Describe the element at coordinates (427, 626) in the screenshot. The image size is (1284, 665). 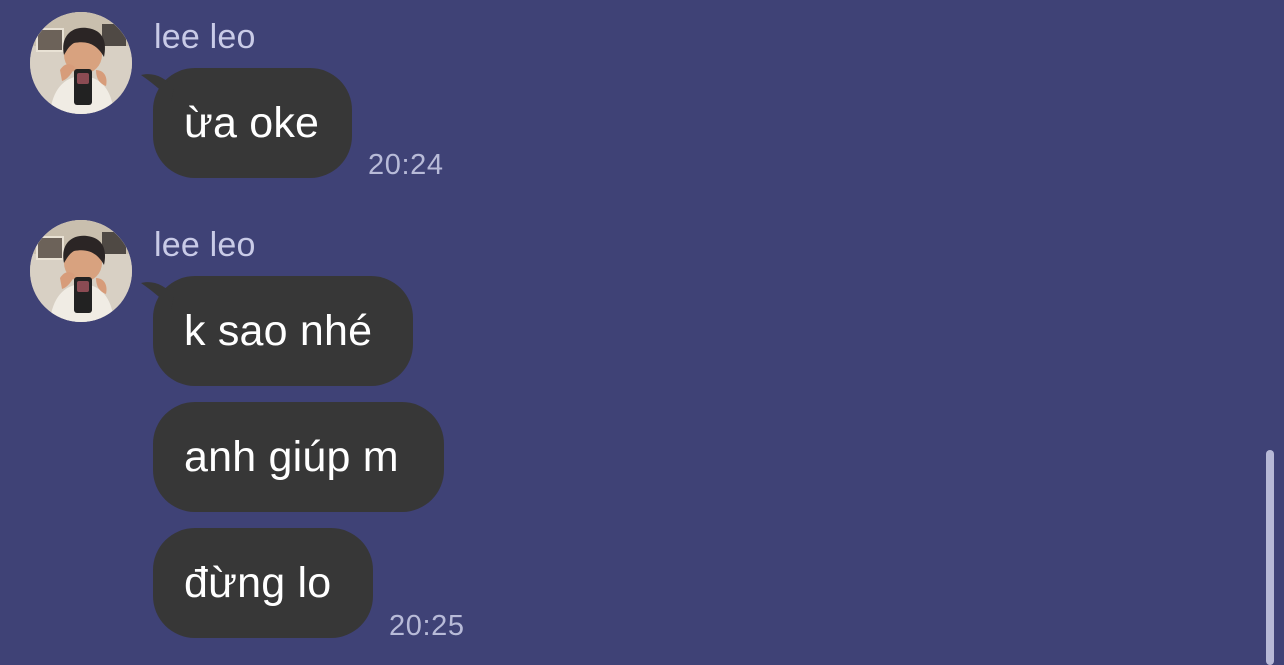
I see `message-timestamp: 20:25` at that location.